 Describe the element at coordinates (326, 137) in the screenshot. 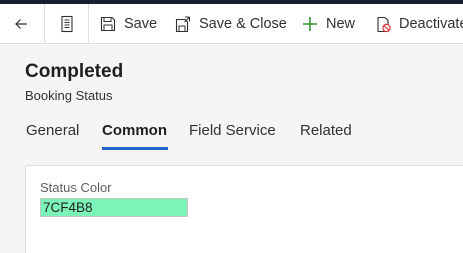

I see `tab-related: Related` at that location.